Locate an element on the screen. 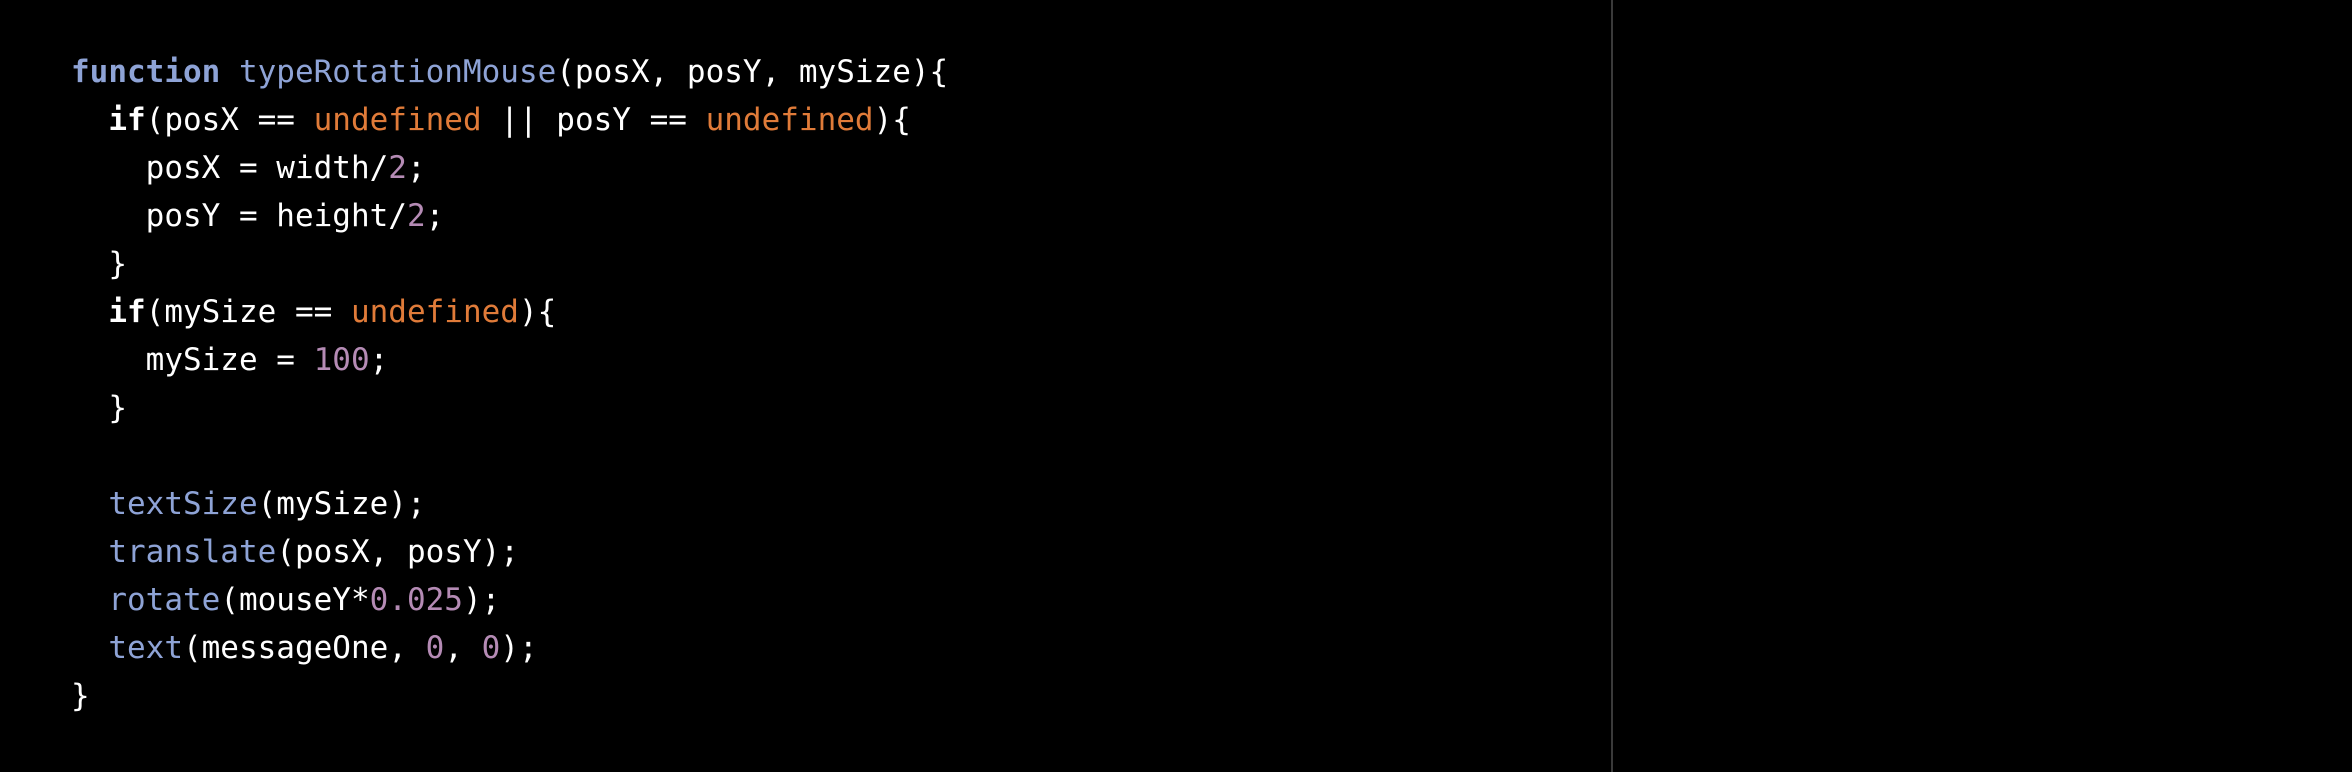  number-literal-token: 100 is located at coordinates (341, 360).